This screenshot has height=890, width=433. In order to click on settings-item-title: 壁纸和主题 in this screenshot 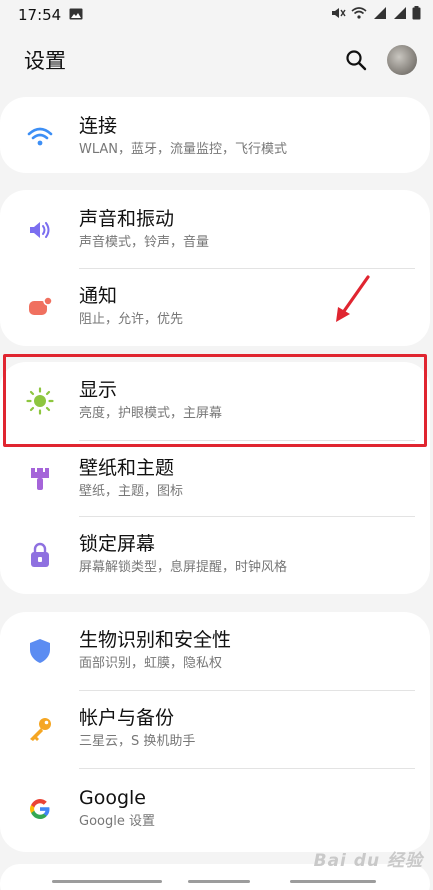, I will do `click(127, 468)`.